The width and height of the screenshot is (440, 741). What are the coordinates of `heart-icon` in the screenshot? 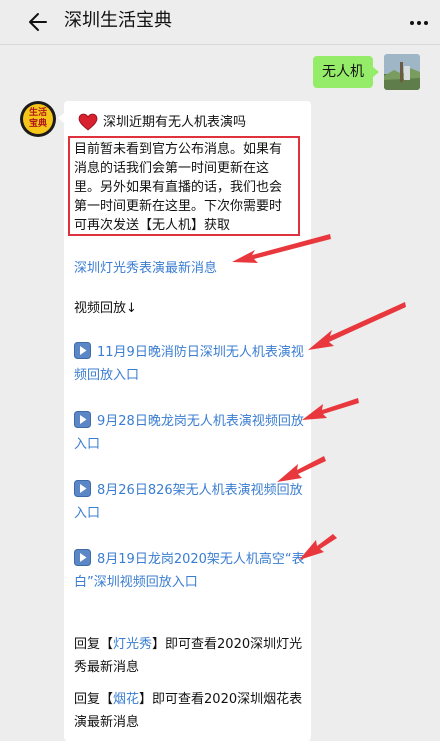 It's located at (88, 122).